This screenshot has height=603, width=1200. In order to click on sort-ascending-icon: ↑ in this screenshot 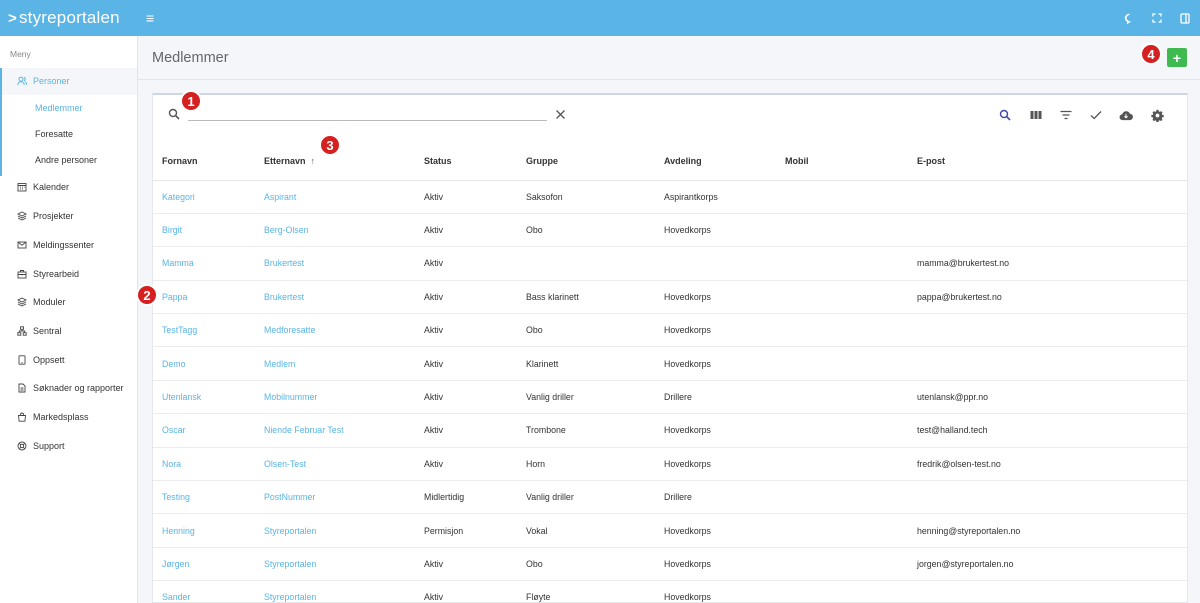, I will do `click(313, 161)`.